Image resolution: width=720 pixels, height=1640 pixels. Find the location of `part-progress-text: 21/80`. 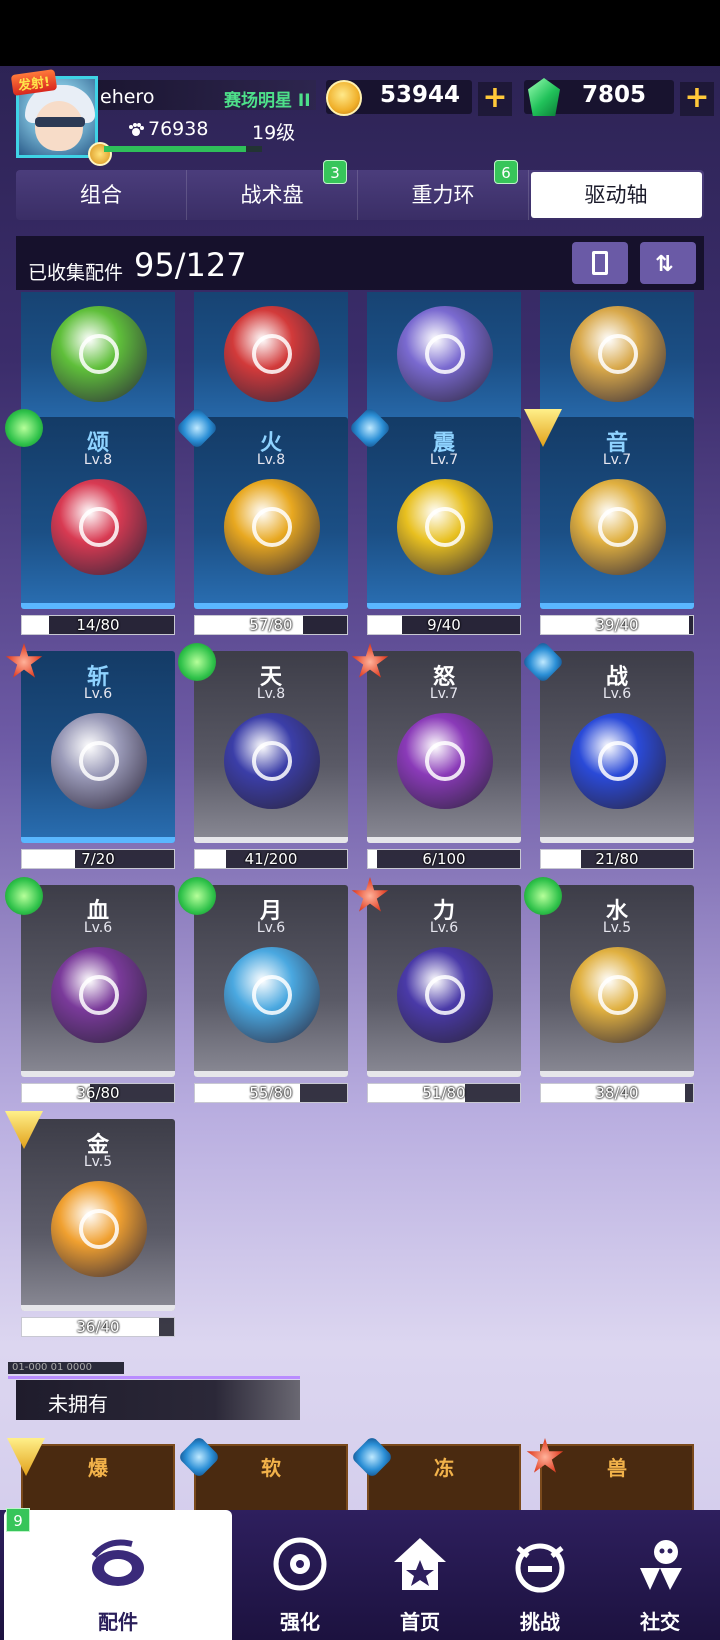

part-progress-text: 21/80 is located at coordinates (617, 859).